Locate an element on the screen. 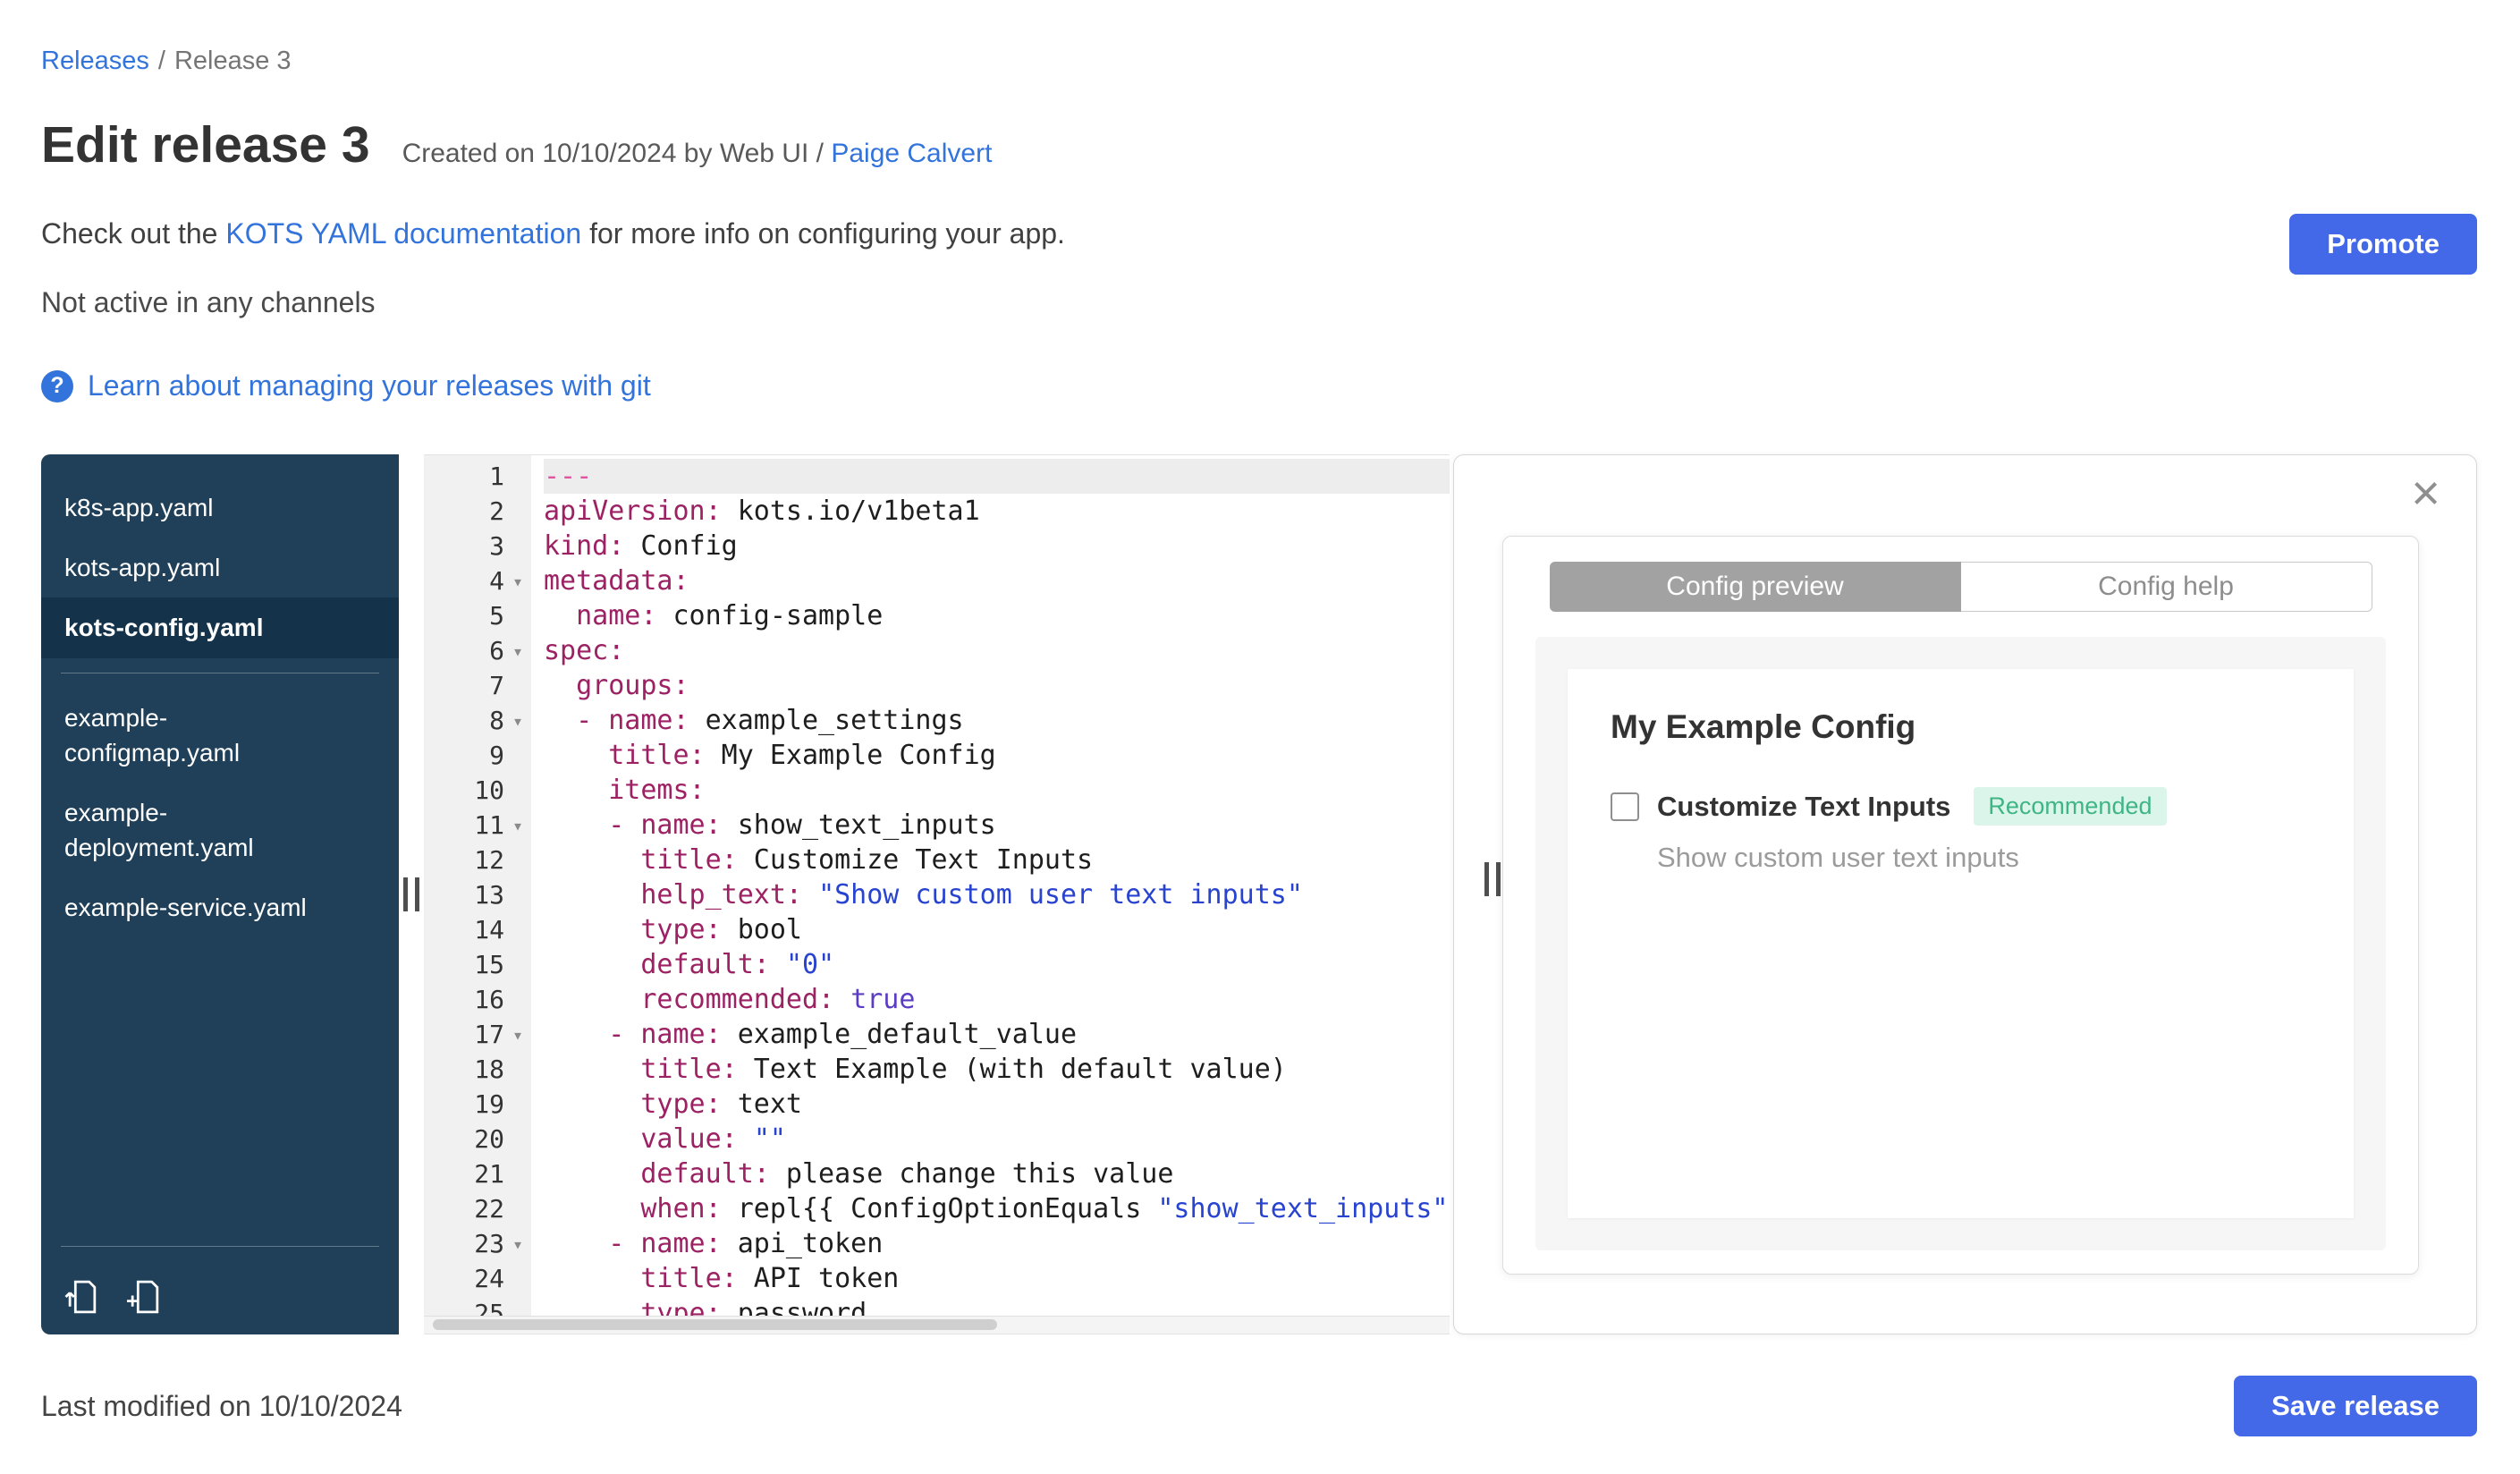 This screenshot has height=1474, width=2520. gutter-line-12: 12 is located at coordinates (489, 860).